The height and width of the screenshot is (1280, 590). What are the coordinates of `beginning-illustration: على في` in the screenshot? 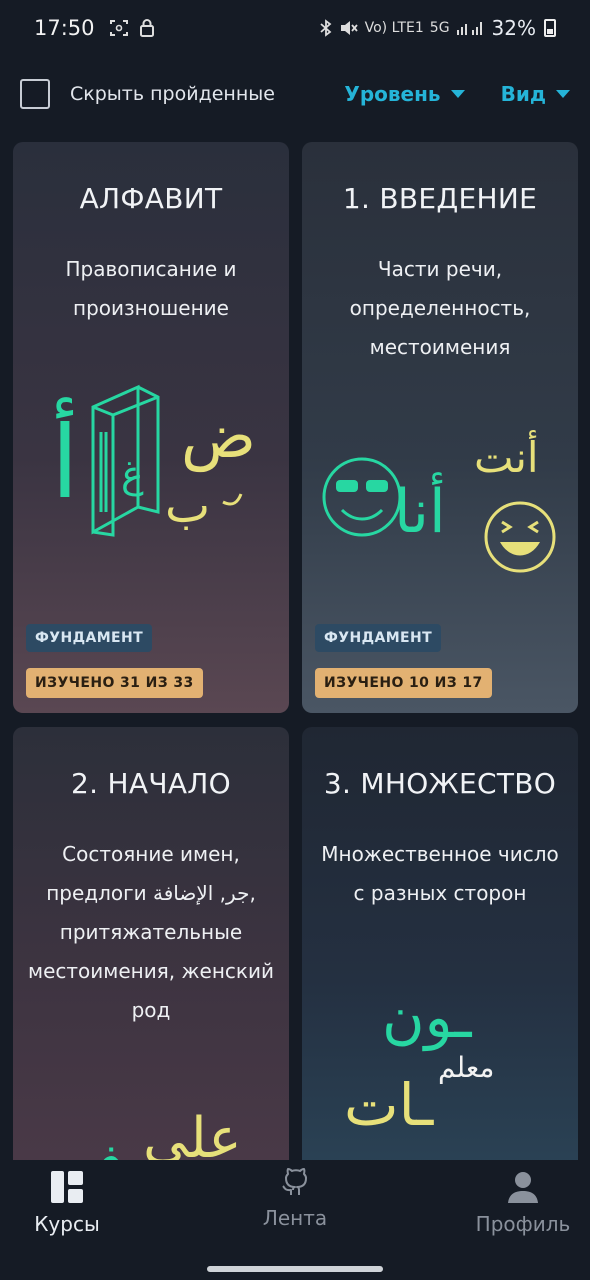 It's located at (147, 1134).